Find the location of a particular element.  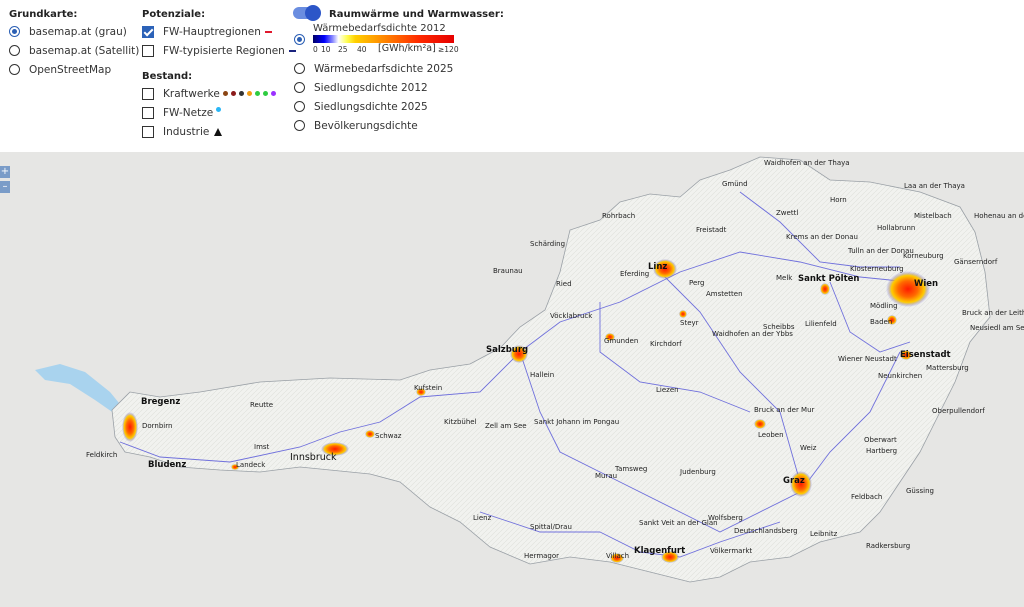

place-label: Waidhofen an der Ybbs is located at coordinates (752, 334).